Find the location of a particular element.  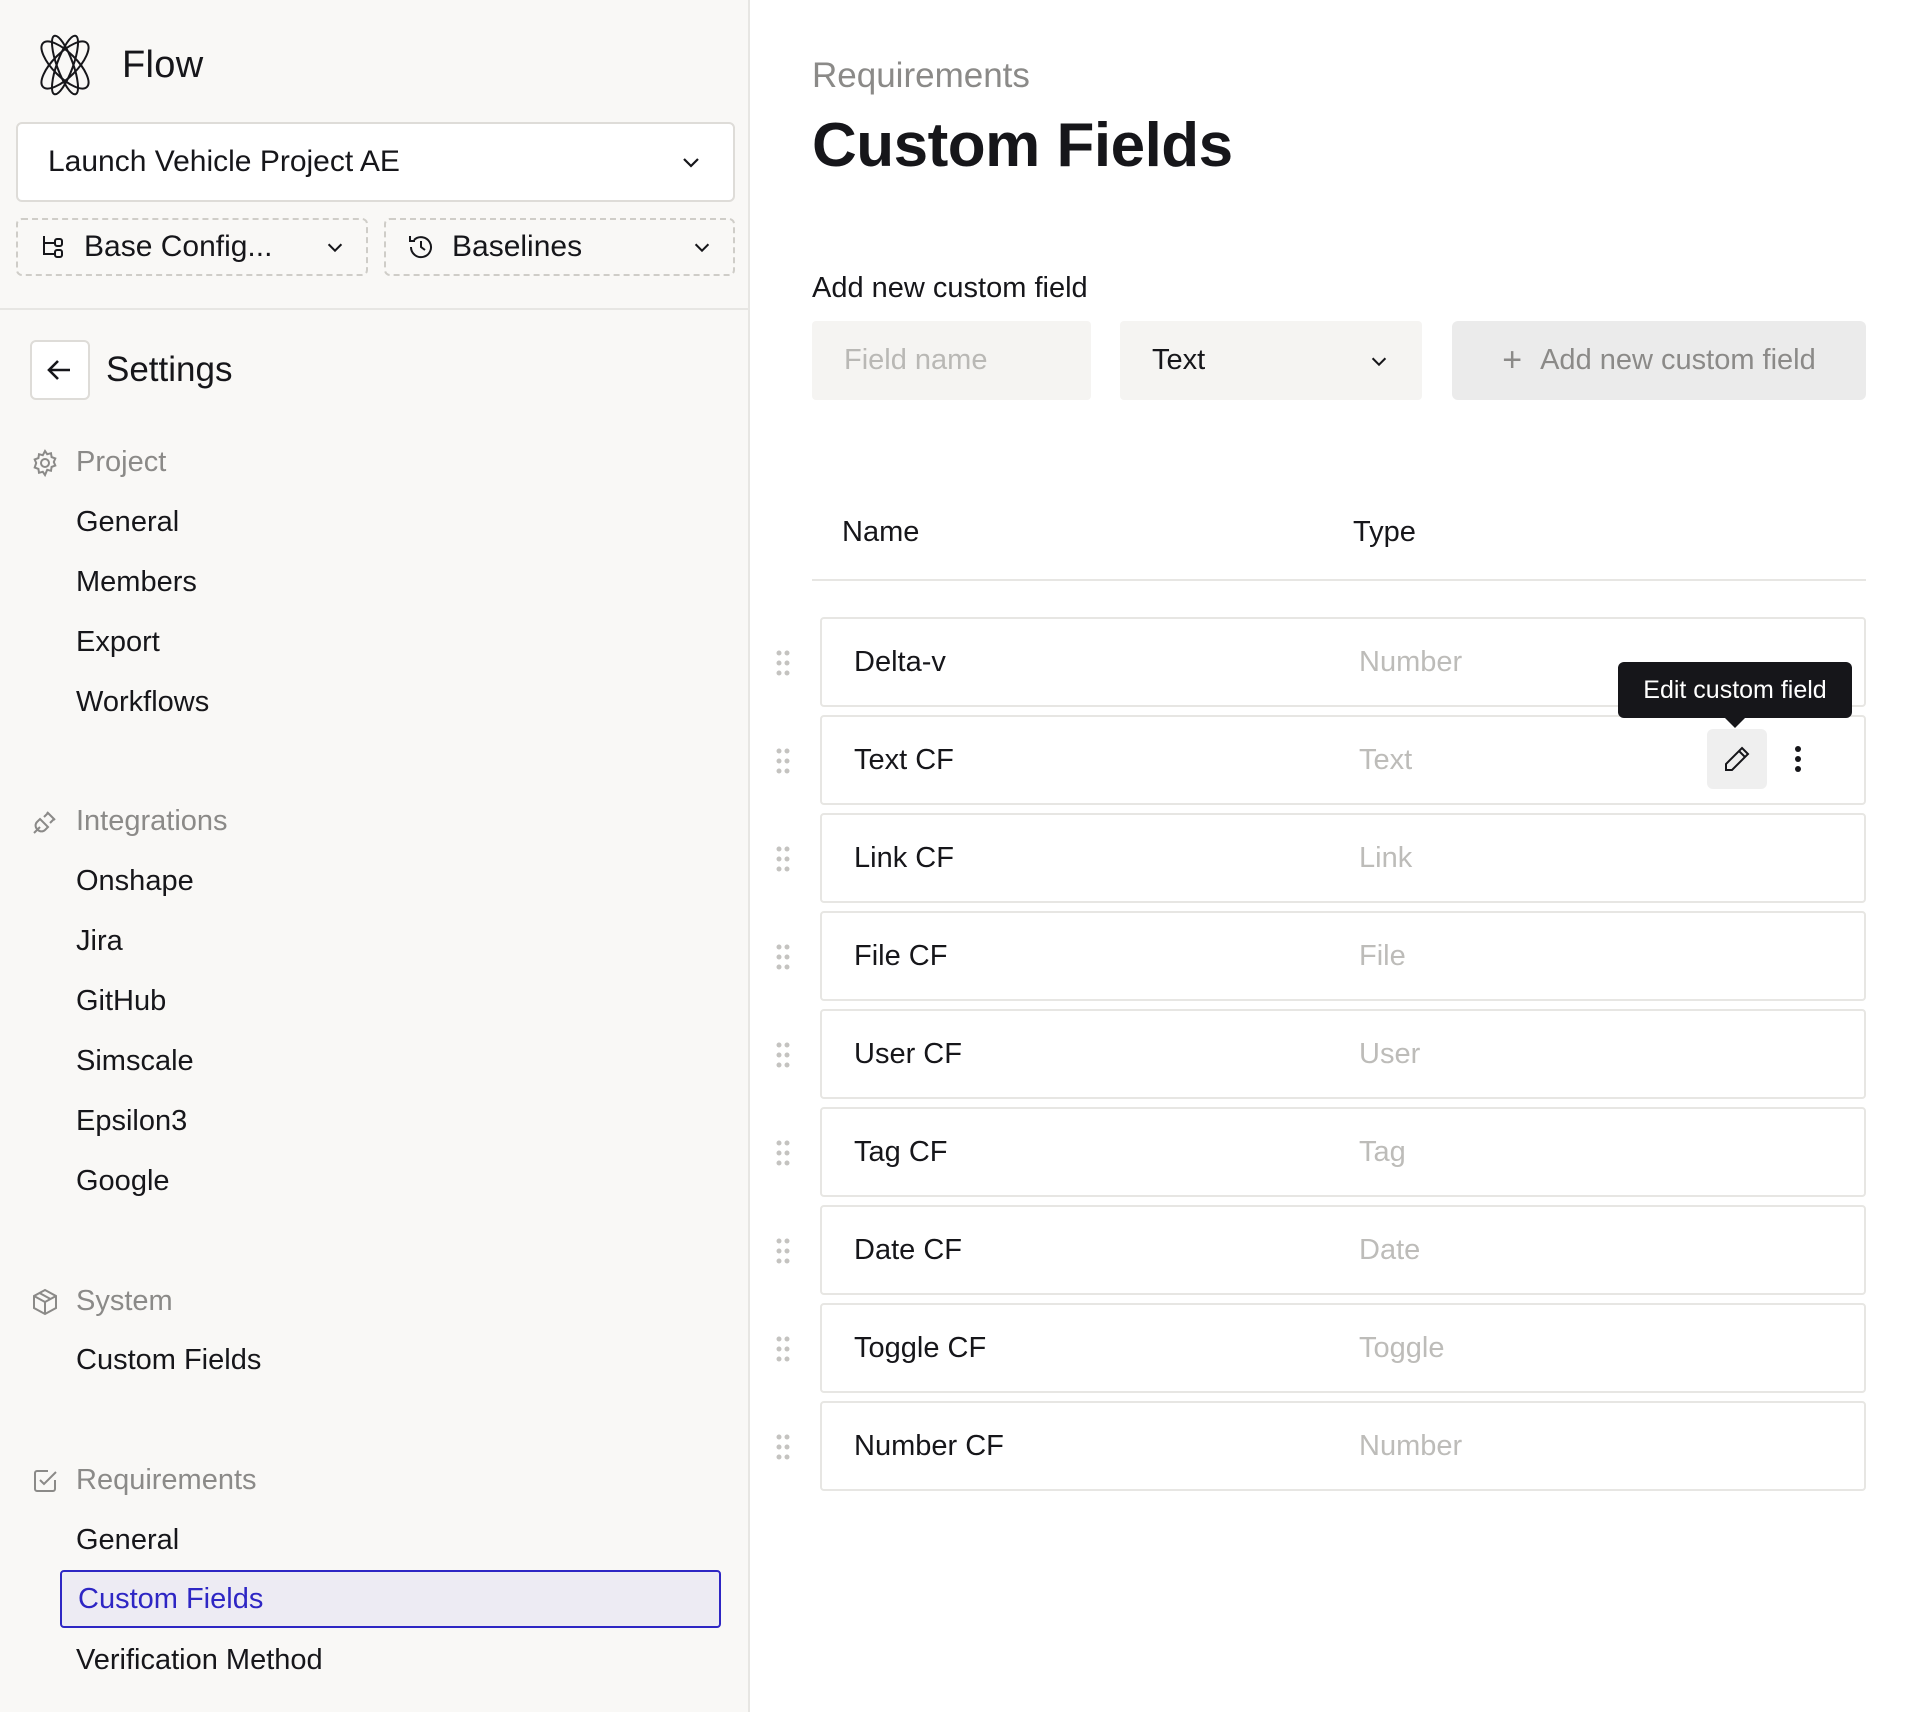

row-name: Number CF is located at coordinates (929, 1445).